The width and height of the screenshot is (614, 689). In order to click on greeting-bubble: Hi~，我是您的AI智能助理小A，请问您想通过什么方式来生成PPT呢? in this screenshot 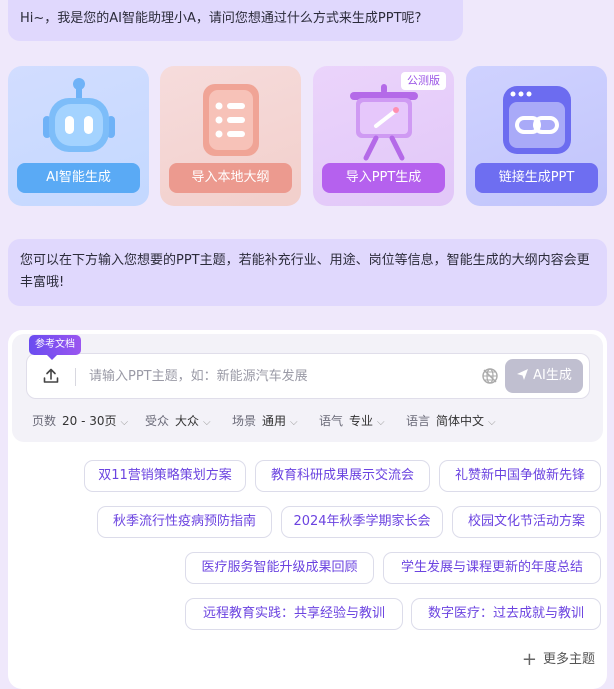, I will do `click(235, 20)`.